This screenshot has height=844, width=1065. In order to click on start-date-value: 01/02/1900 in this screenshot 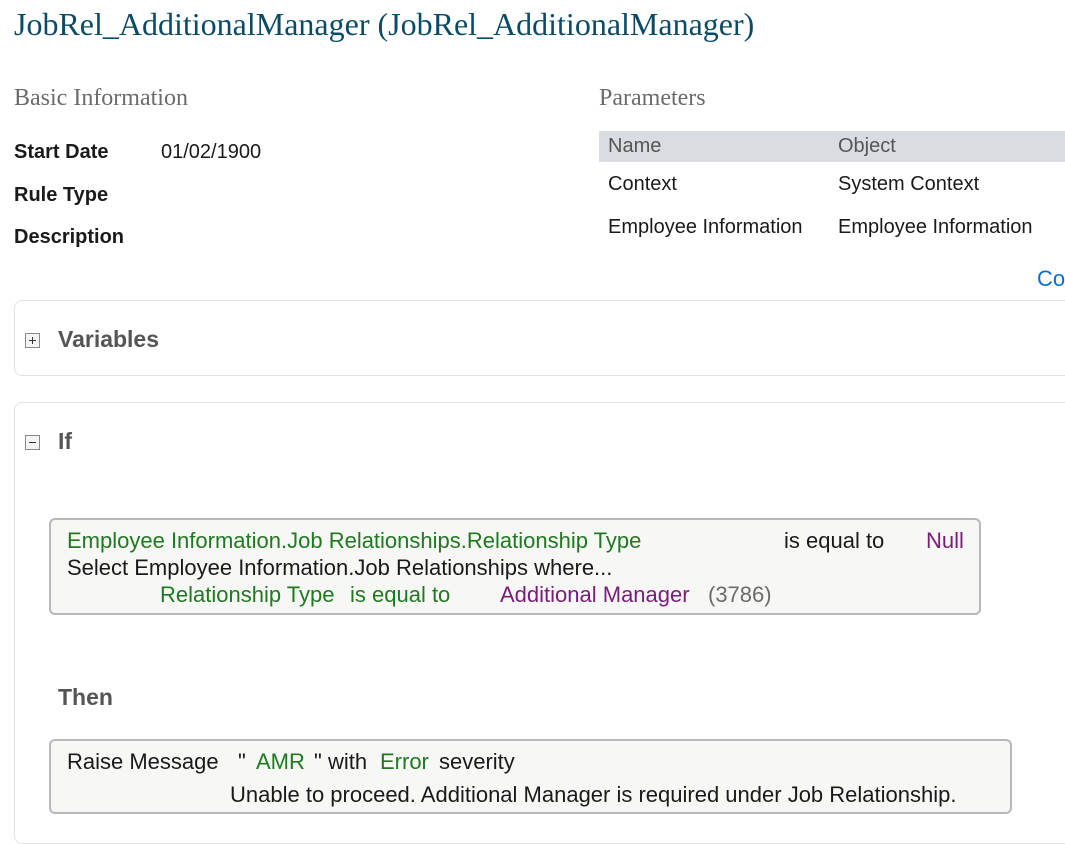, I will do `click(211, 152)`.